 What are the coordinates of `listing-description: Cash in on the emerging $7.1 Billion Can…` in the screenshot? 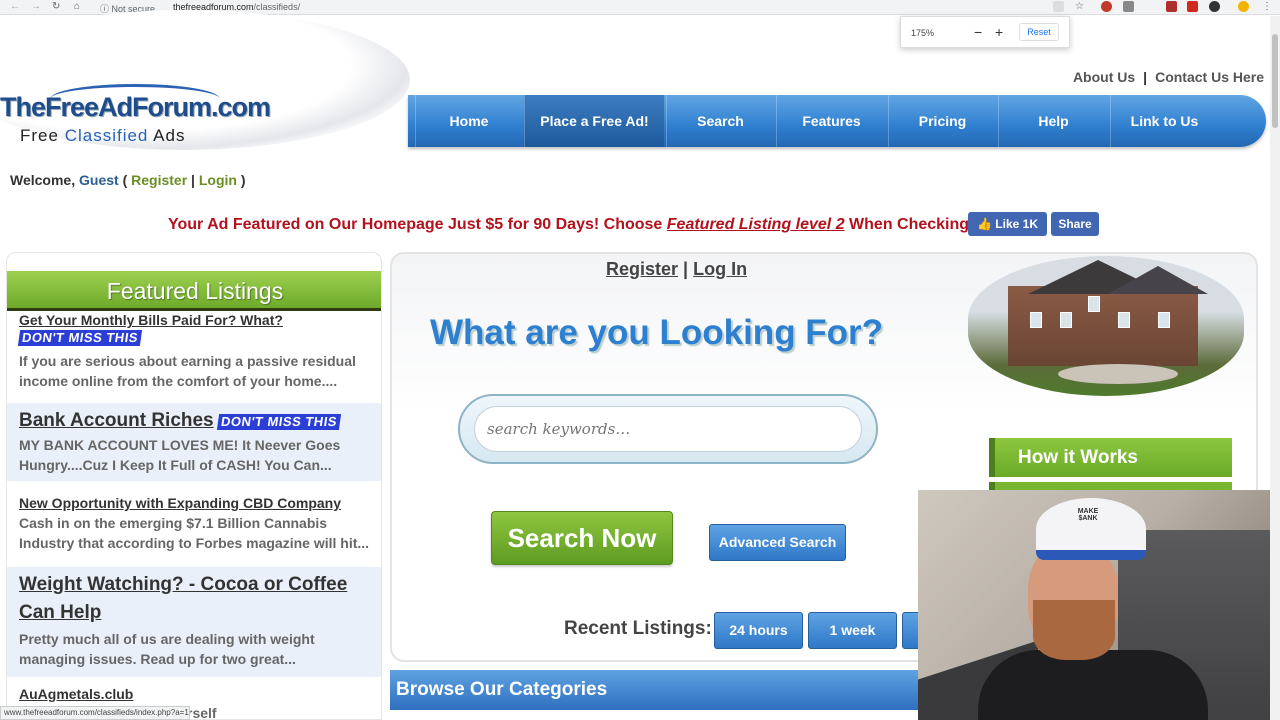 It's located at (194, 533).